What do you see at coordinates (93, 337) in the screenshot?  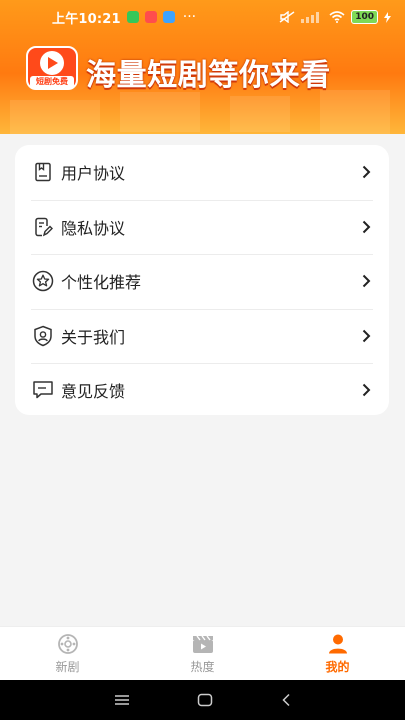 I see `menu-item-label: 关于我们` at bounding box center [93, 337].